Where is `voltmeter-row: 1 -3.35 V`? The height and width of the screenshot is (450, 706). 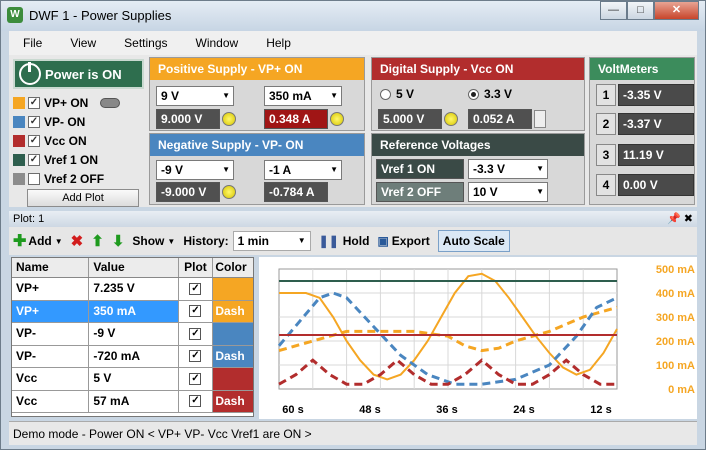
voltmeter-row: 1 -3.35 V is located at coordinates (645, 95).